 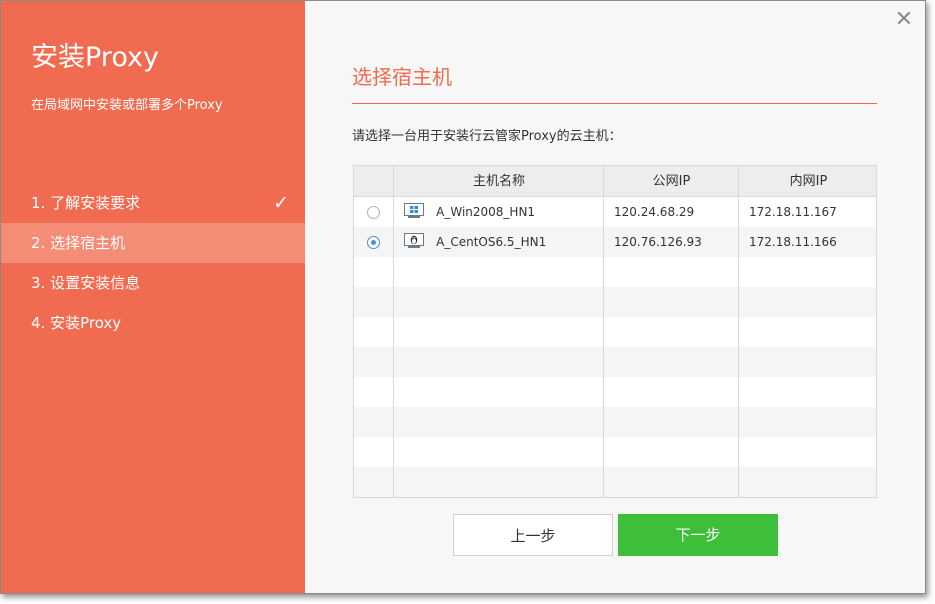 What do you see at coordinates (499, 181) in the screenshot?
I see `header-host-name: 主机名称` at bounding box center [499, 181].